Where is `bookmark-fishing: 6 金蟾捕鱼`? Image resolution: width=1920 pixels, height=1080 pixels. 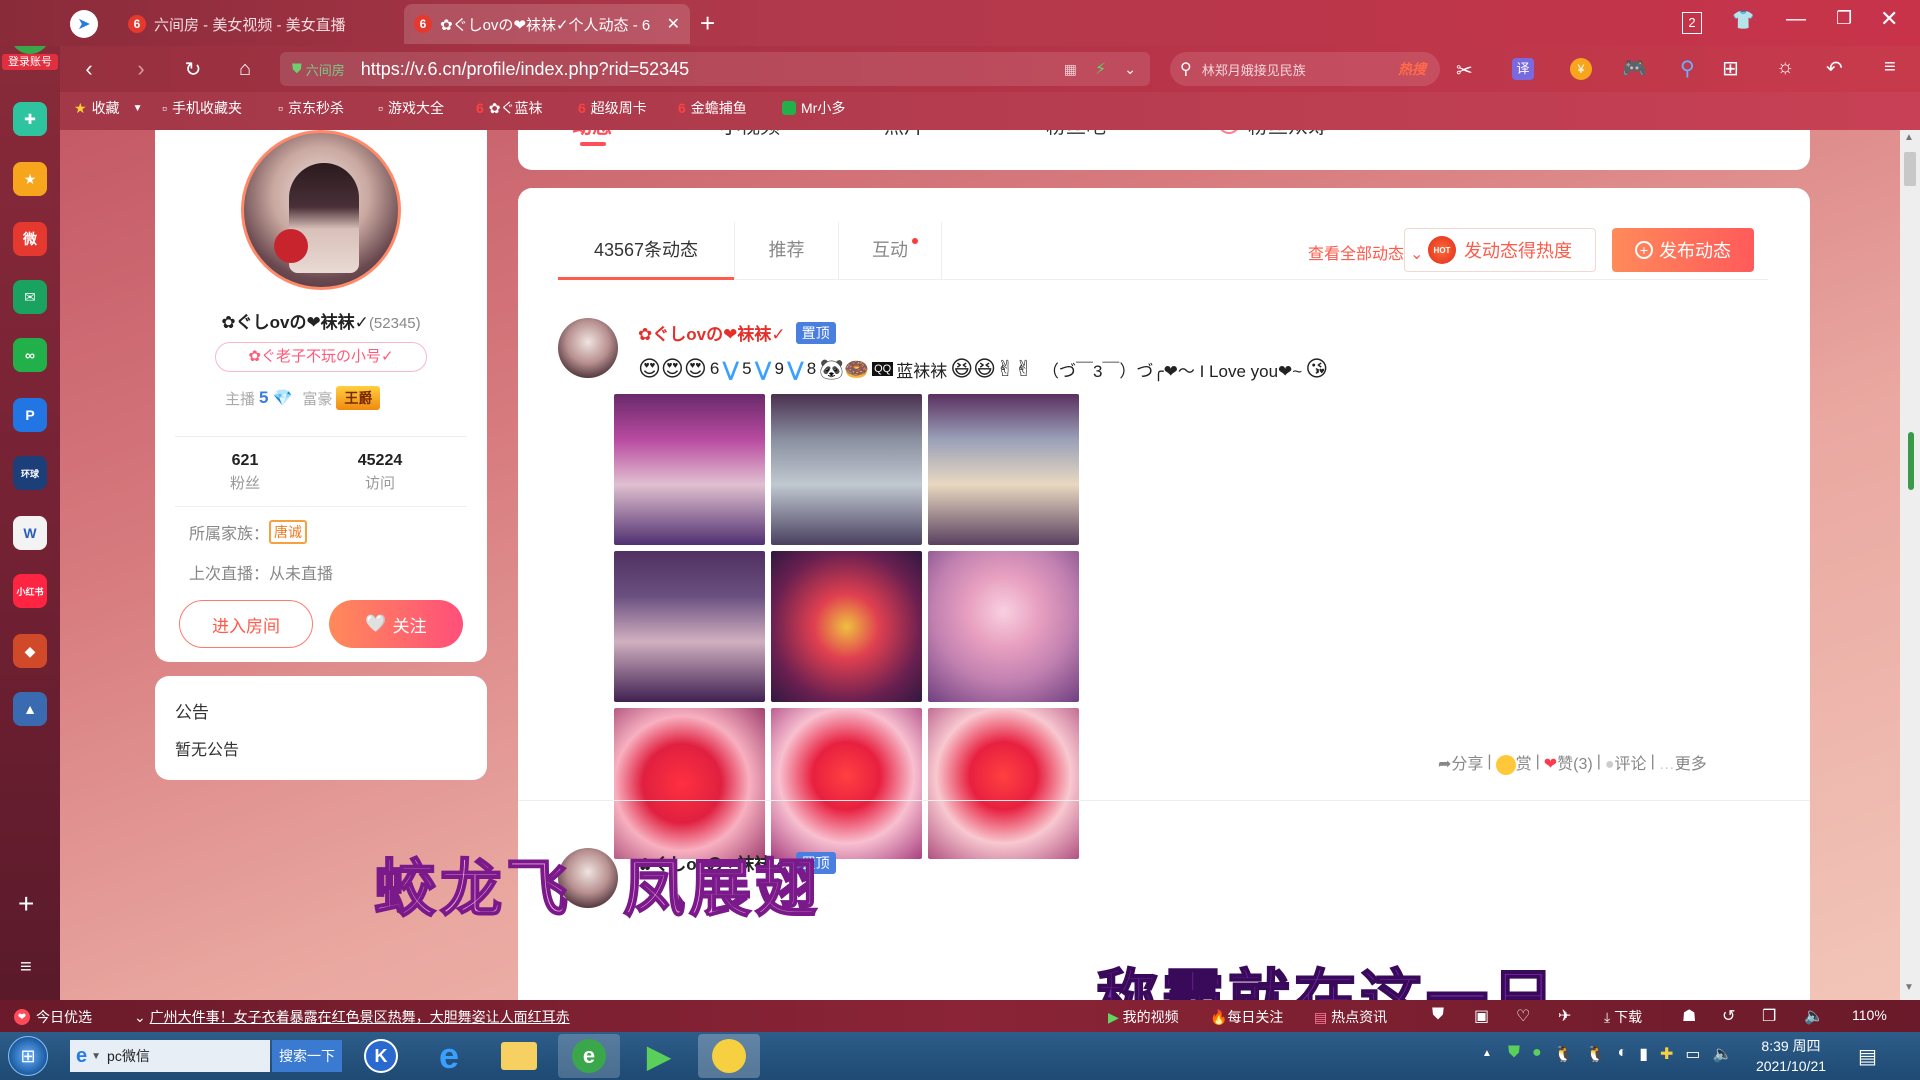
bookmark-fishing: 6 金蟾捕鱼 is located at coordinates (712, 108).